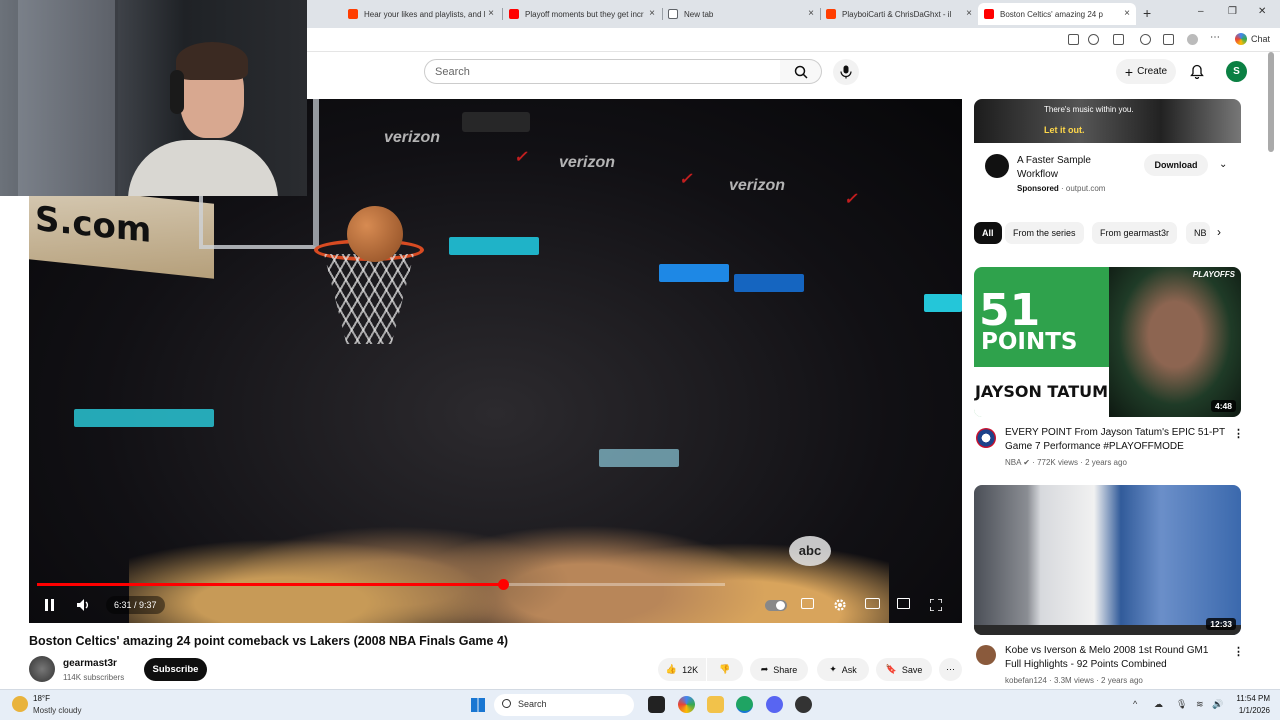 This screenshot has height=720, width=1280. I want to click on copilot-chat-button: Chat, so click(1252, 39).